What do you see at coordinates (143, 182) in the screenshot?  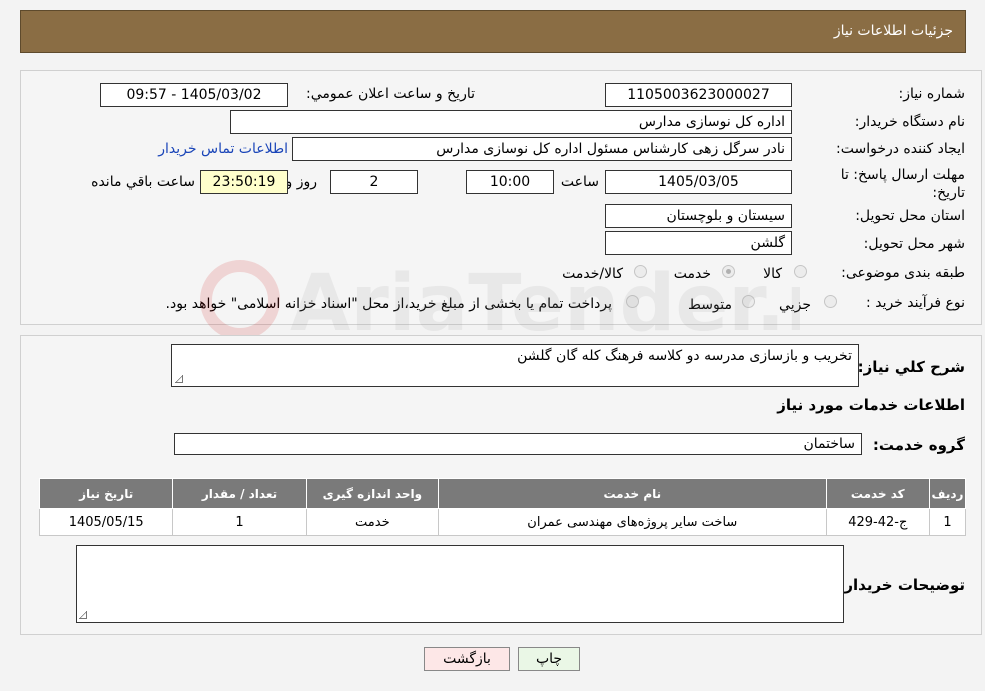 I see `remaining-time-label: ساعت باقي مانده` at bounding box center [143, 182].